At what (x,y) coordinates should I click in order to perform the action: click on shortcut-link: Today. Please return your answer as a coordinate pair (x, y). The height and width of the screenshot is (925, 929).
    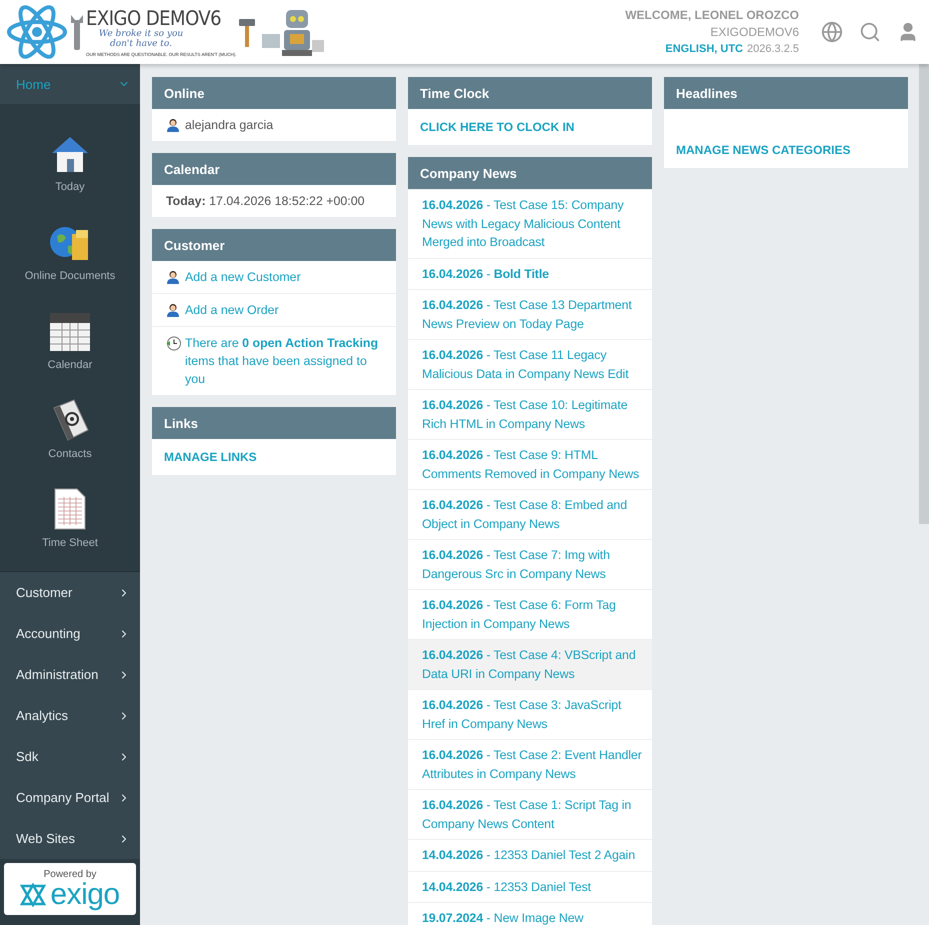
    Looking at the image, I should click on (70, 148).